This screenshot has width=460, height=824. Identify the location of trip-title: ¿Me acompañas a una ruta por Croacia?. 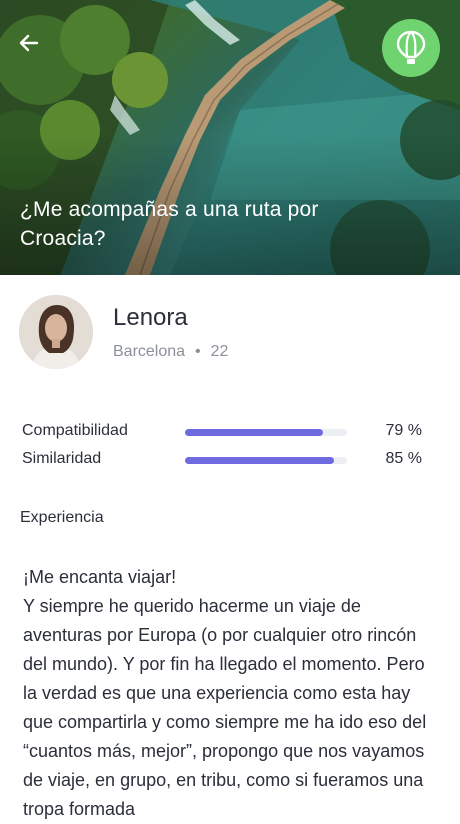
(169, 224).